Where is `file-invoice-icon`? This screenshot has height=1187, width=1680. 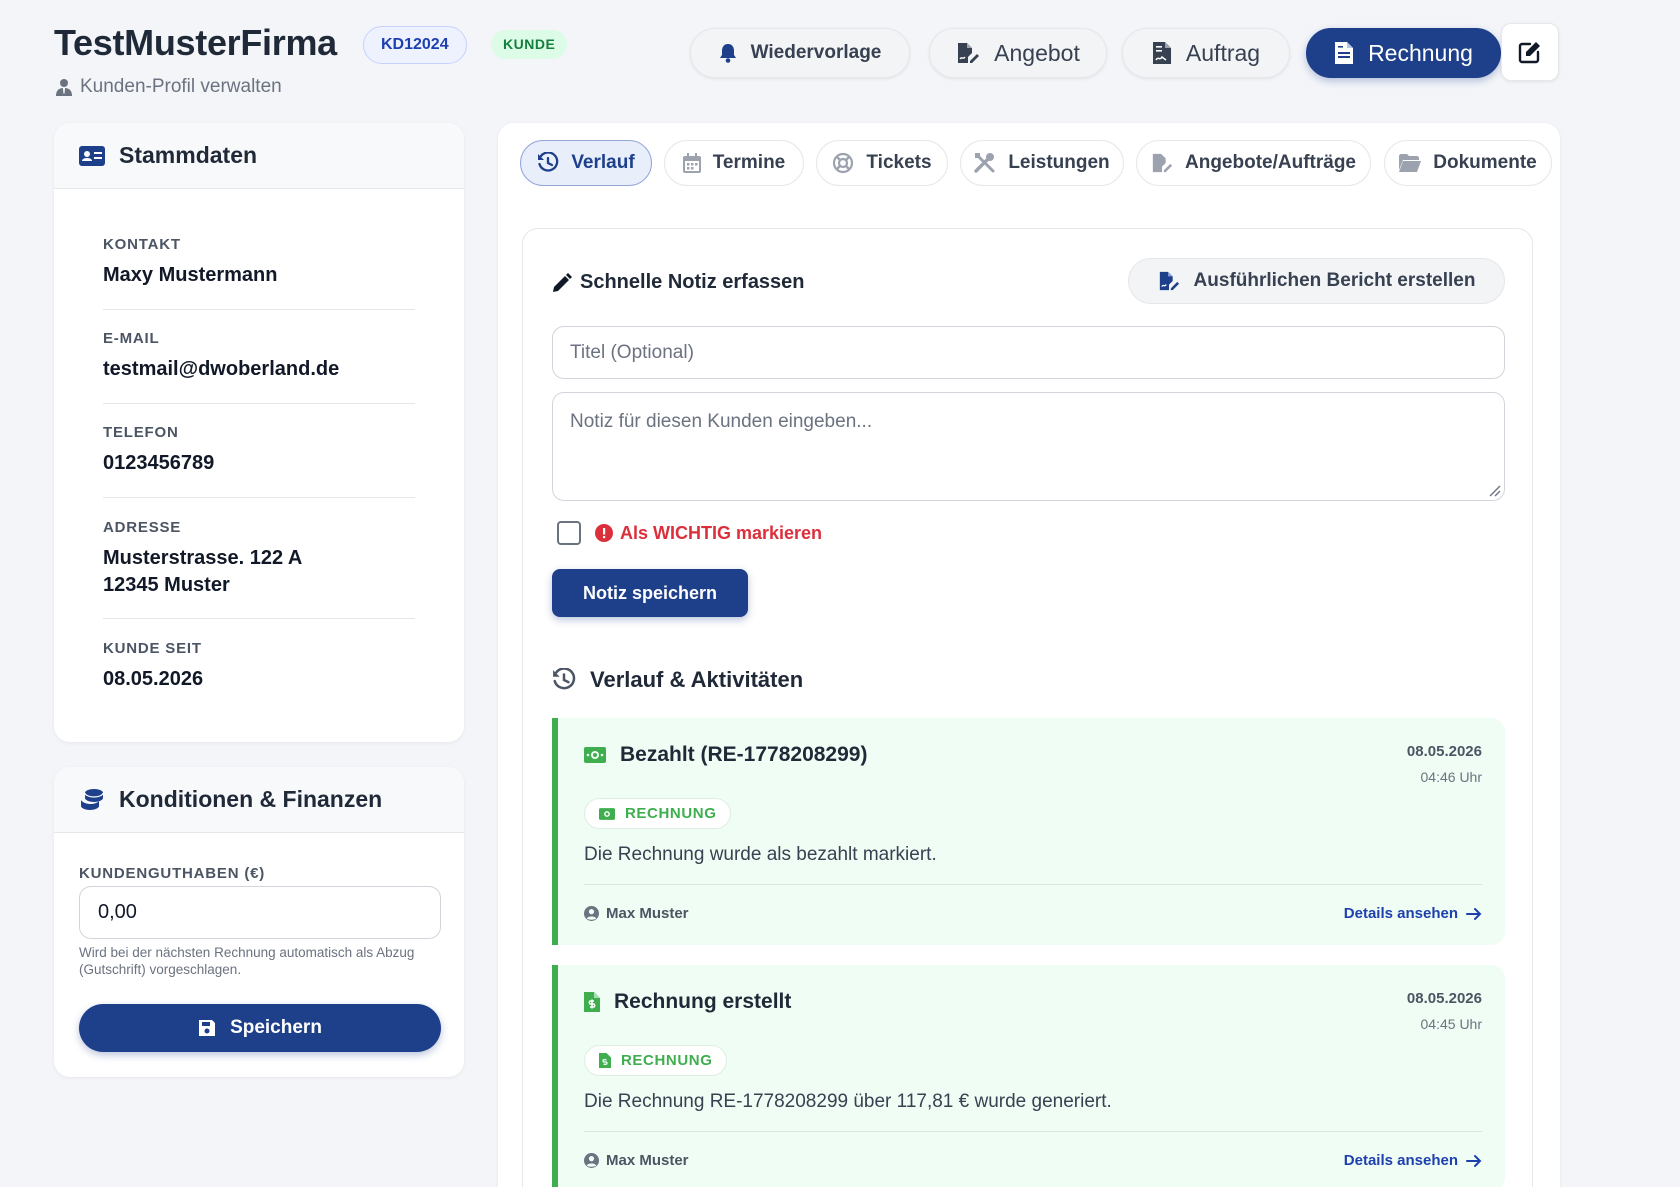
file-invoice-icon is located at coordinates (1344, 53).